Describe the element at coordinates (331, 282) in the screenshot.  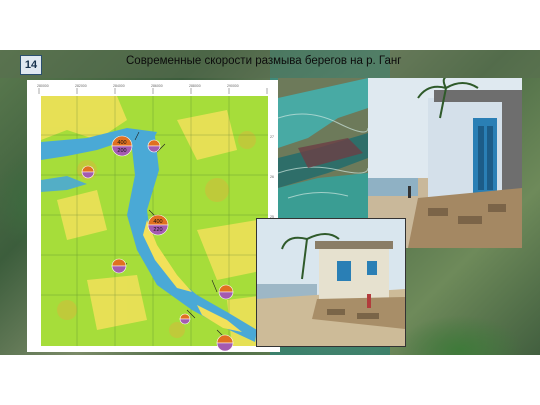
I see `photo-village-bank` at that location.